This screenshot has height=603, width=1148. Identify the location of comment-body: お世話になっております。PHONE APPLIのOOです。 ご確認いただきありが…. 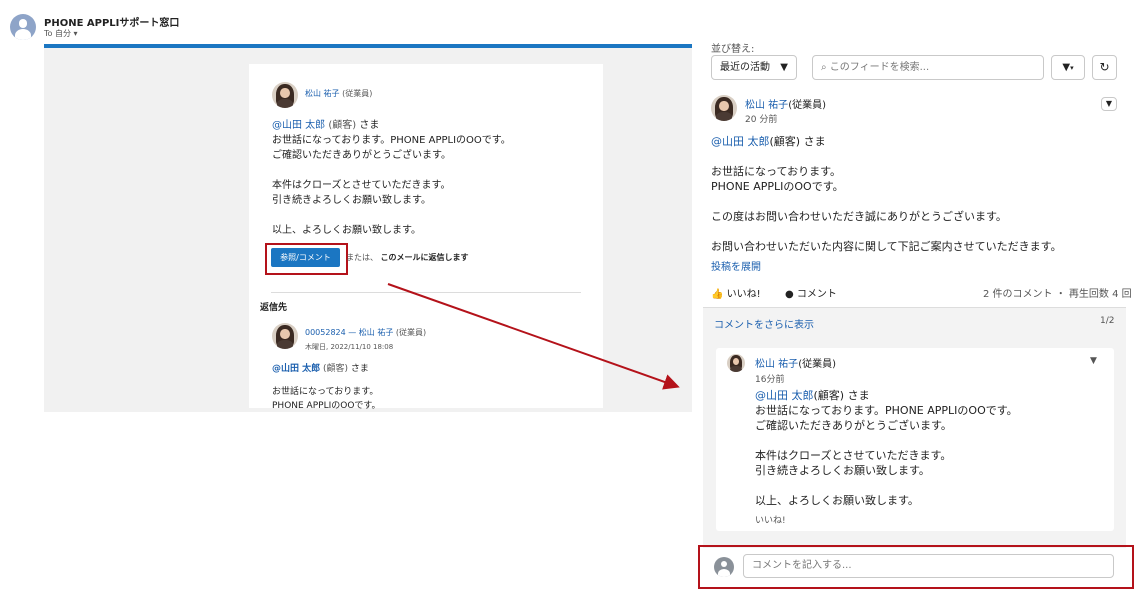
(886, 455).